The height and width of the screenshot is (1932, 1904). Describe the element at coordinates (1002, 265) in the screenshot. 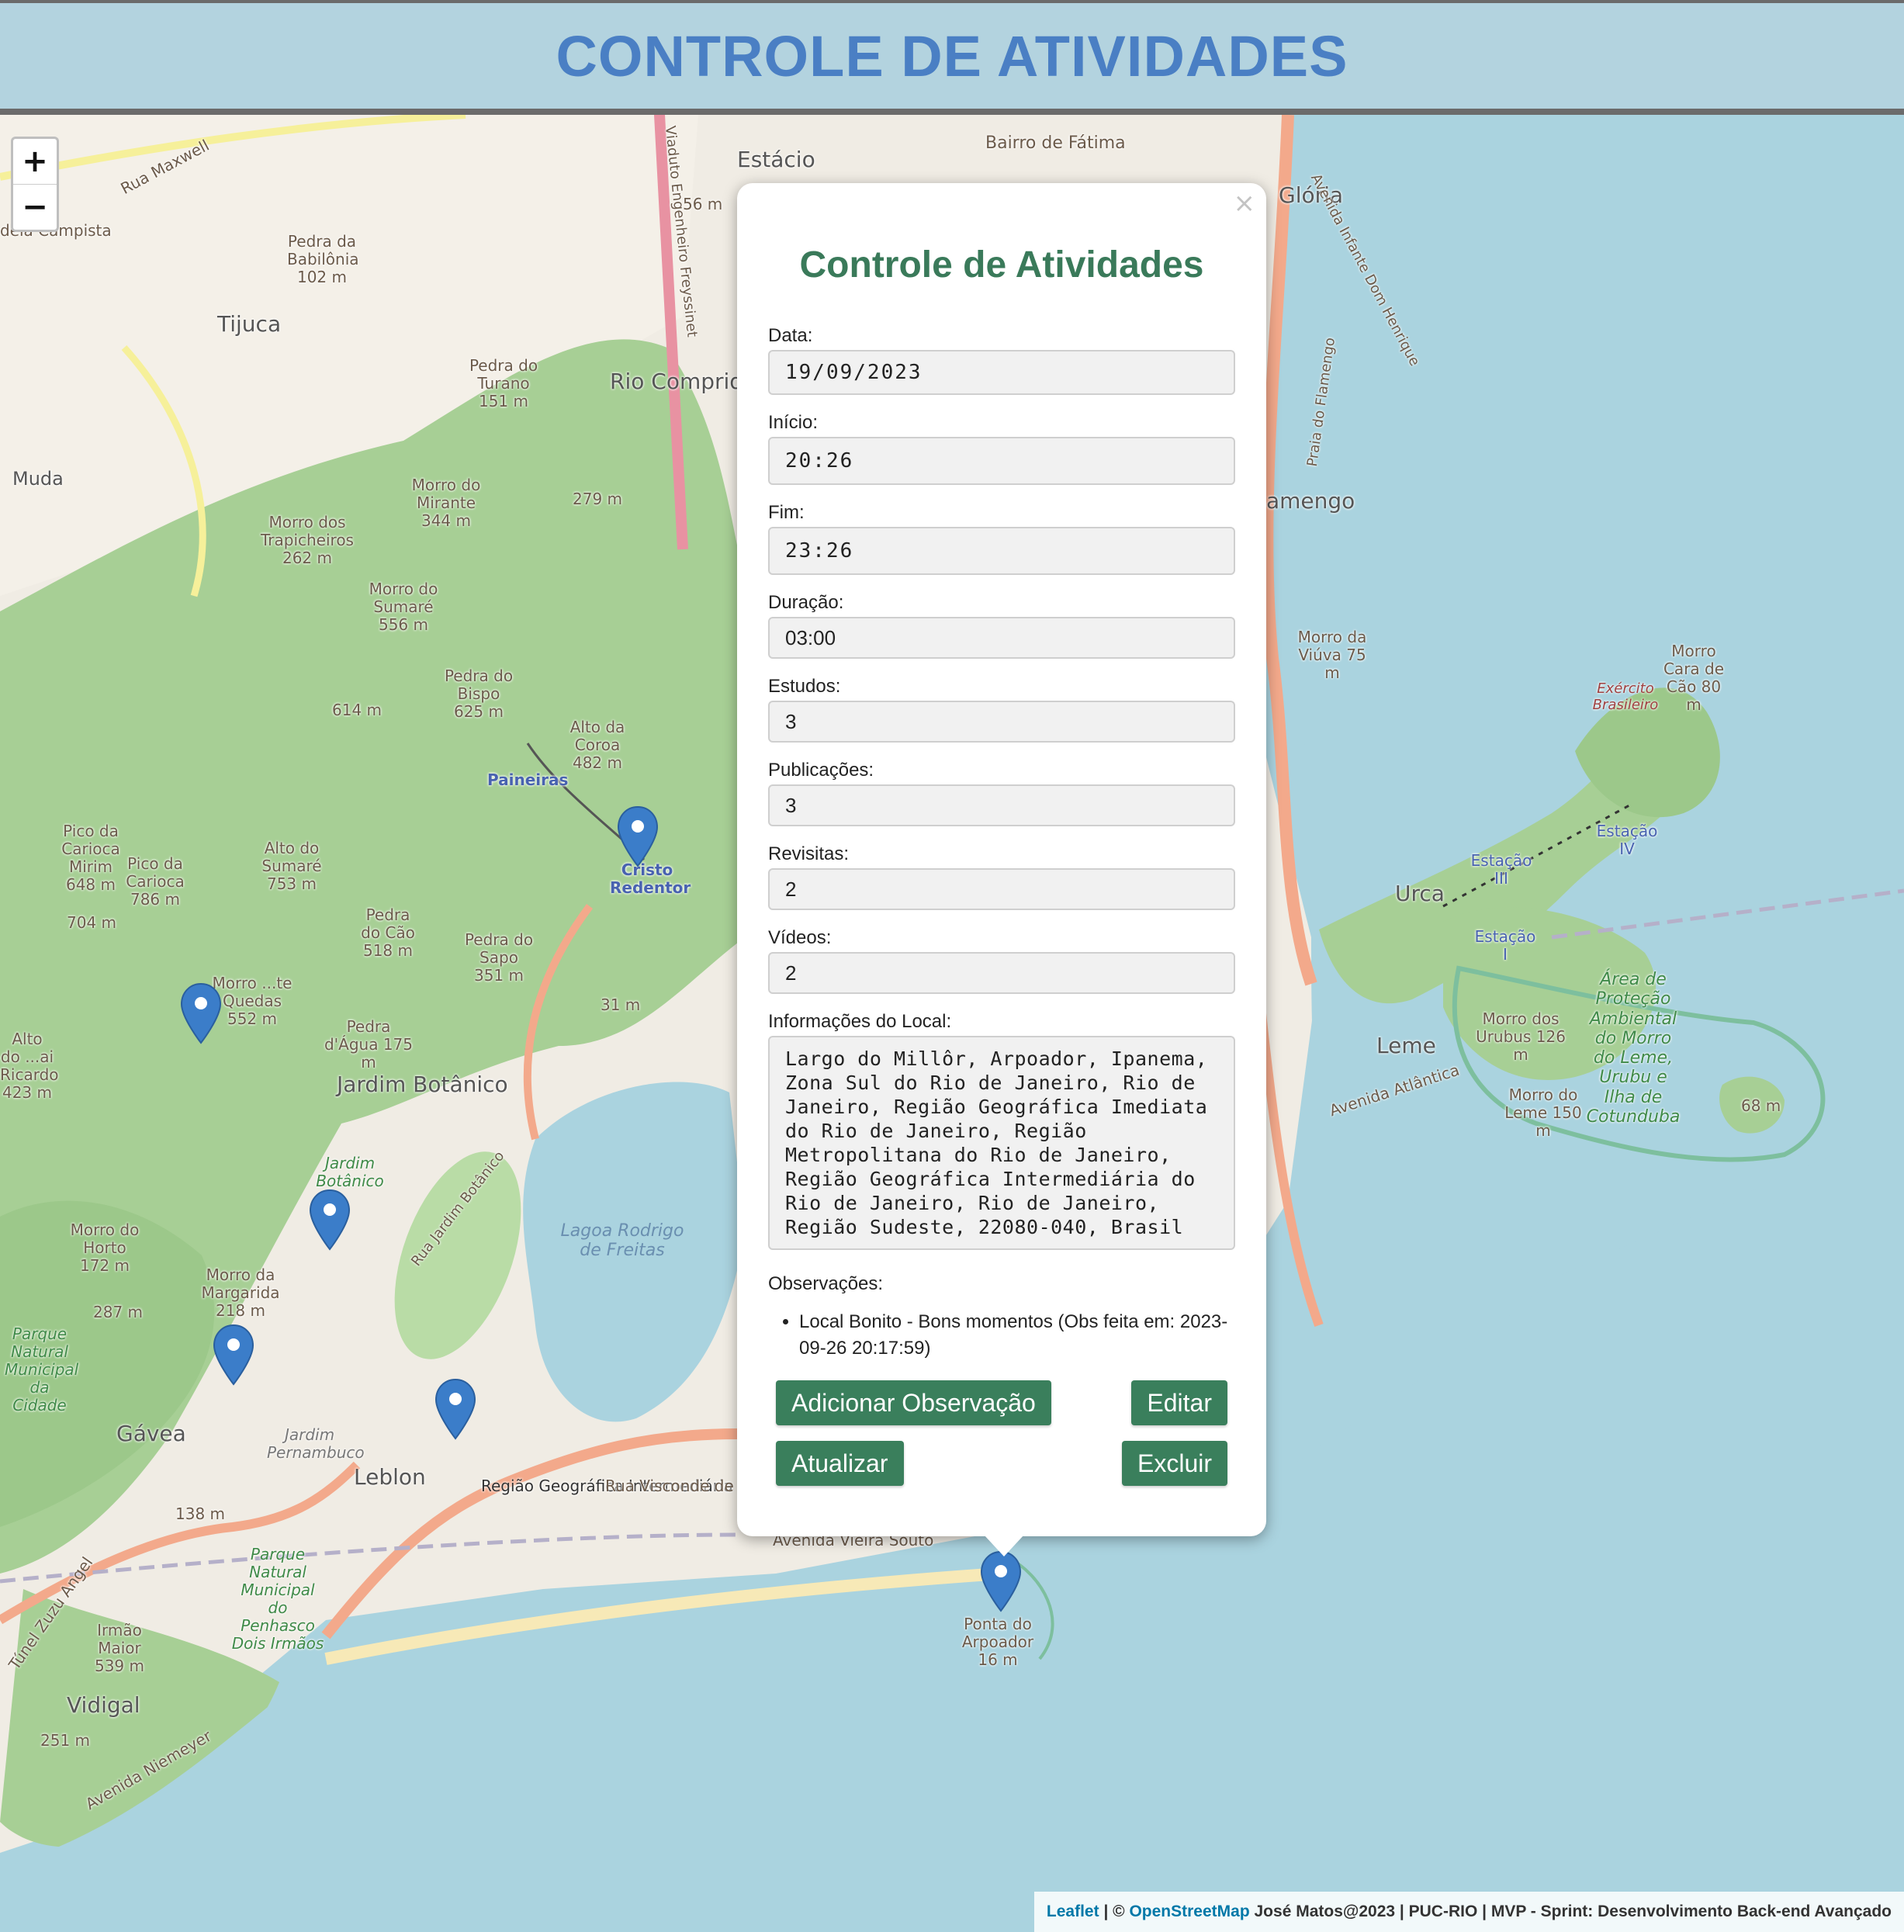

I see `popup-title: Controle de Atividades` at that location.